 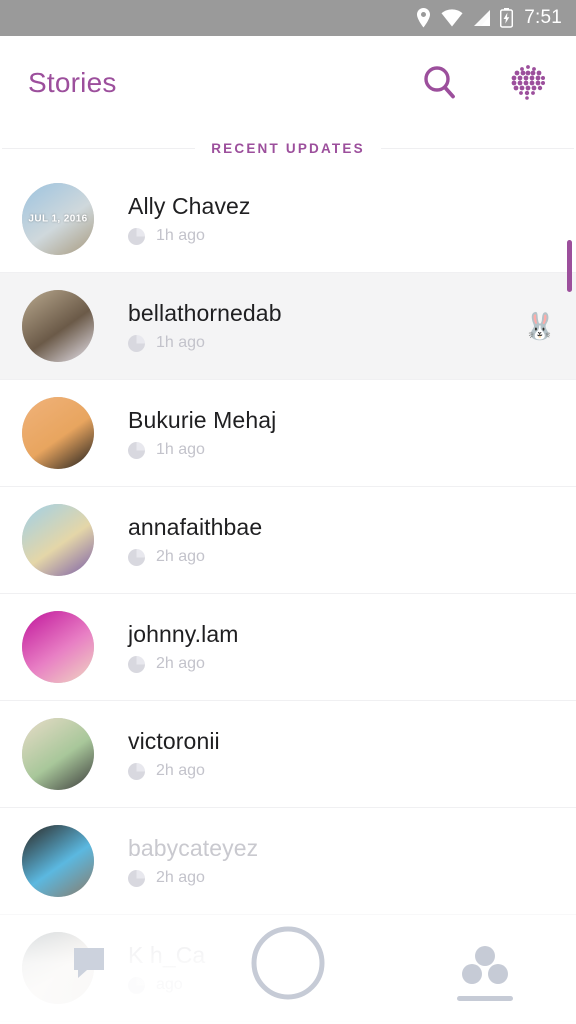 I want to click on story-text-block: bellathornedab 1h ago, so click(x=205, y=326).